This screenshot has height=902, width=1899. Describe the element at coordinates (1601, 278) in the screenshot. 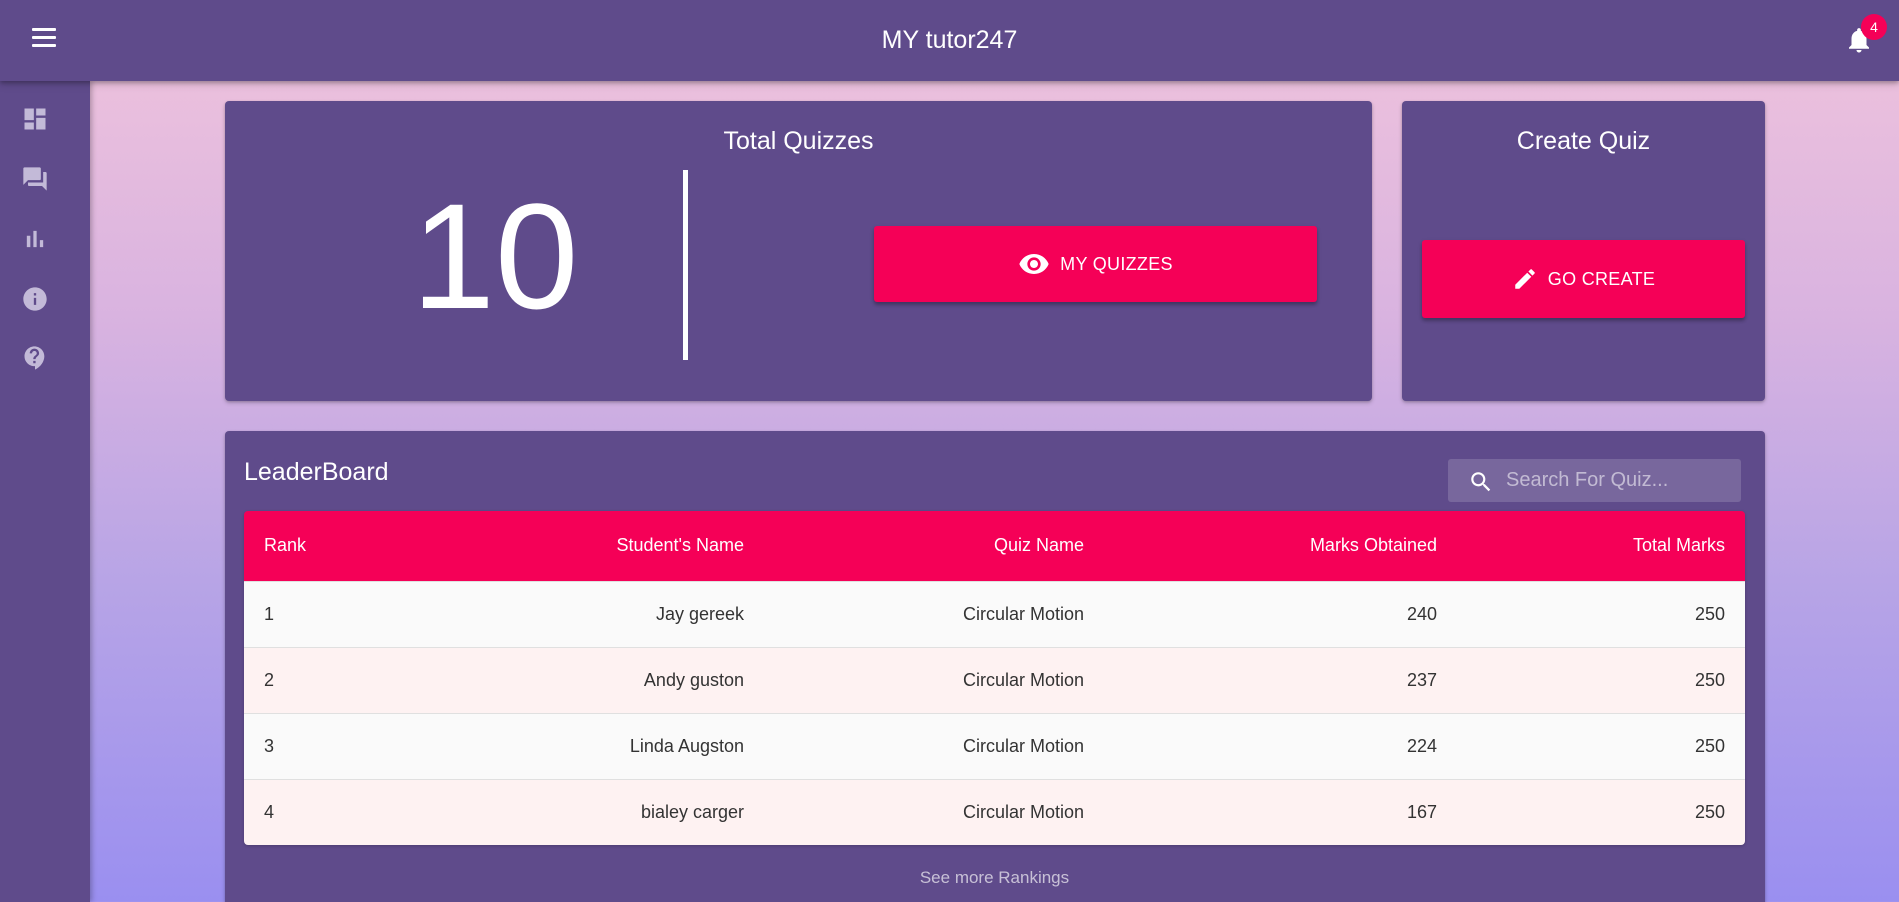

I see `go-create-label: GO CREATE` at that location.